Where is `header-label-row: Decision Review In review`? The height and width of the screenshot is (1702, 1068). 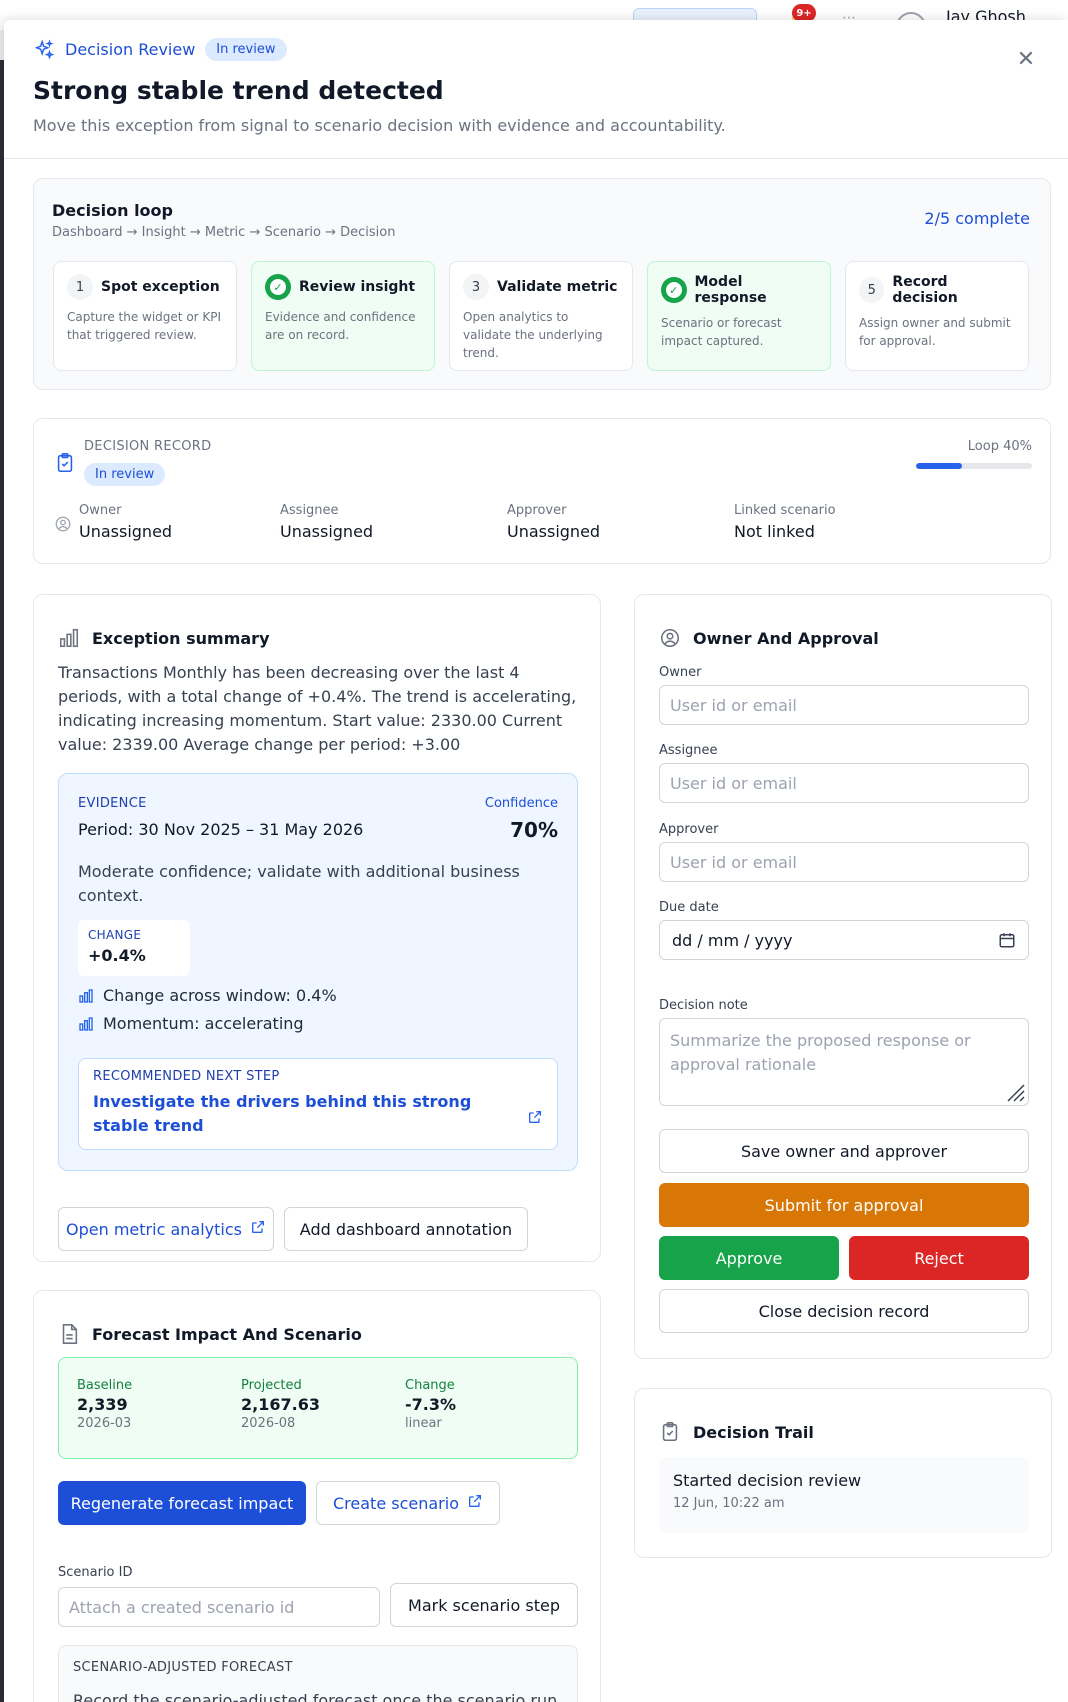 header-label-row: Decision Review In review is located at coordinates (160, 49).